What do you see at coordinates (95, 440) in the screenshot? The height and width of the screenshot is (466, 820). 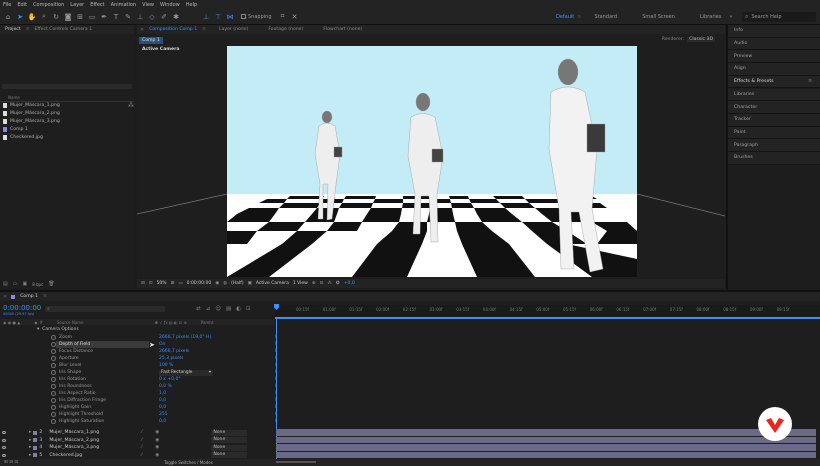 I see `layer-name: Mujer_Máscara_2.png` at bounding box center [95, 440].